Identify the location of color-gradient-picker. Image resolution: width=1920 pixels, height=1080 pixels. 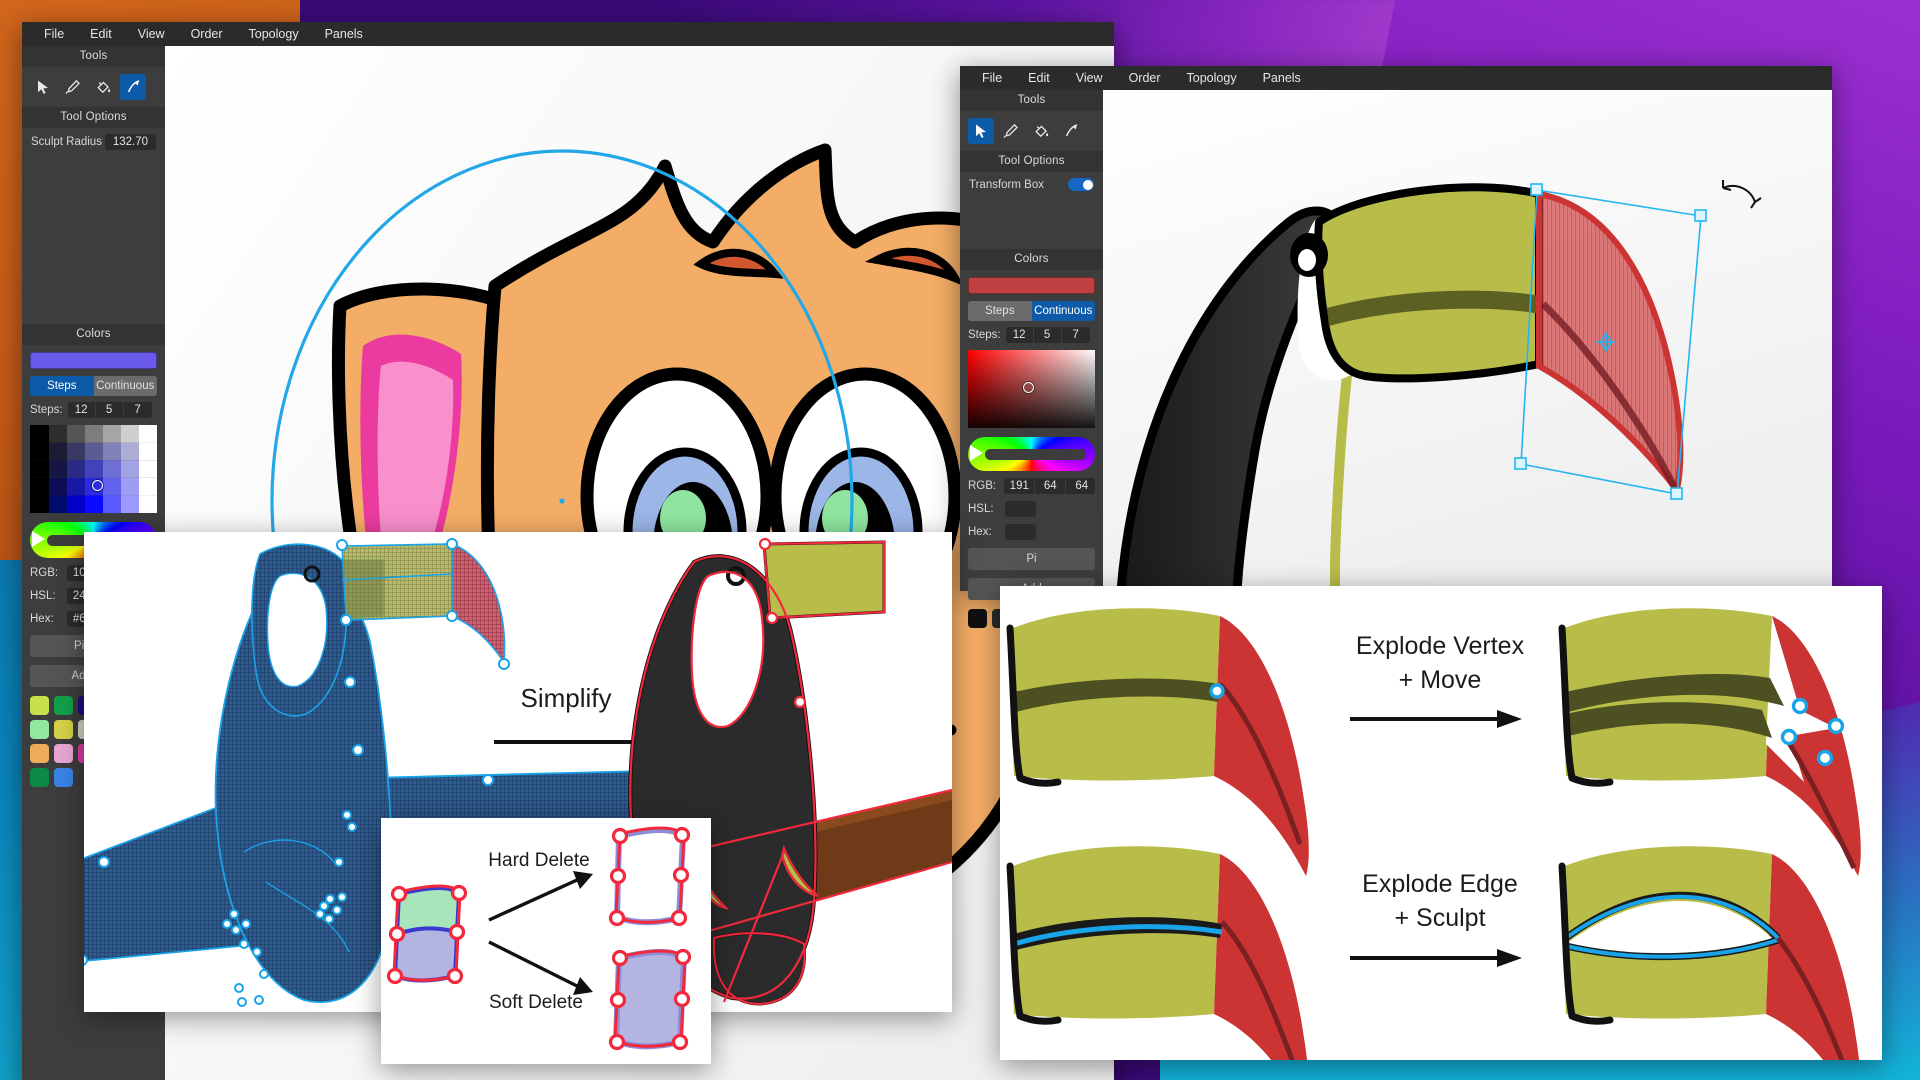
(1031, 389).